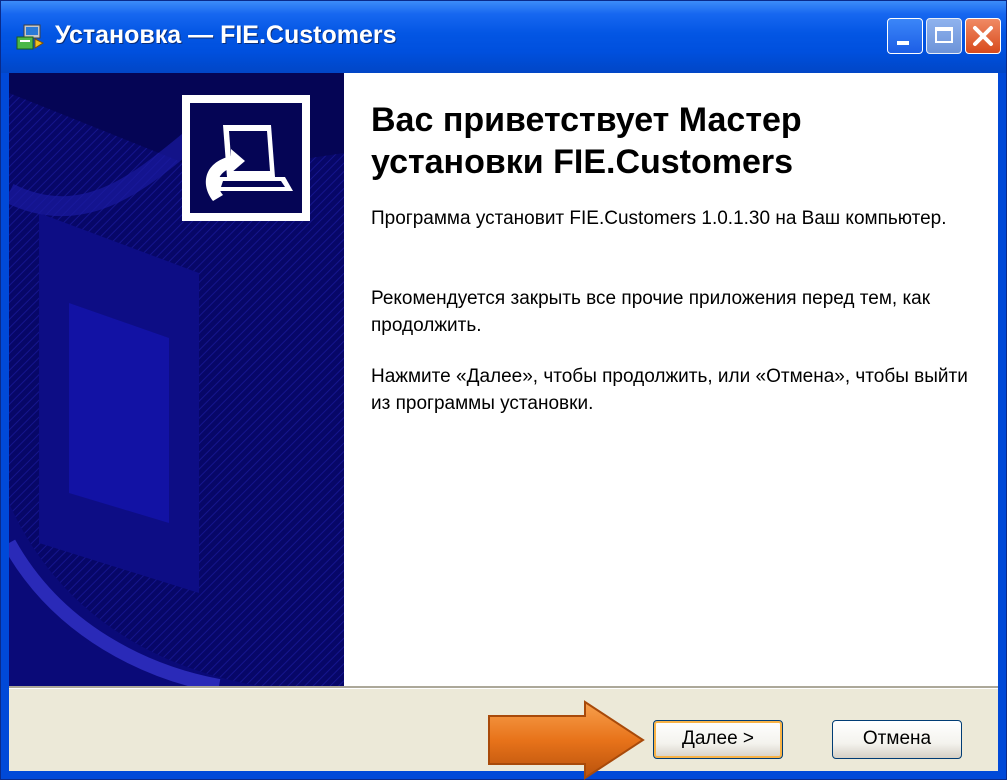  Describe the element at coordinates (503, 687) in the screenshot. I see `button-area-divider` at that location.